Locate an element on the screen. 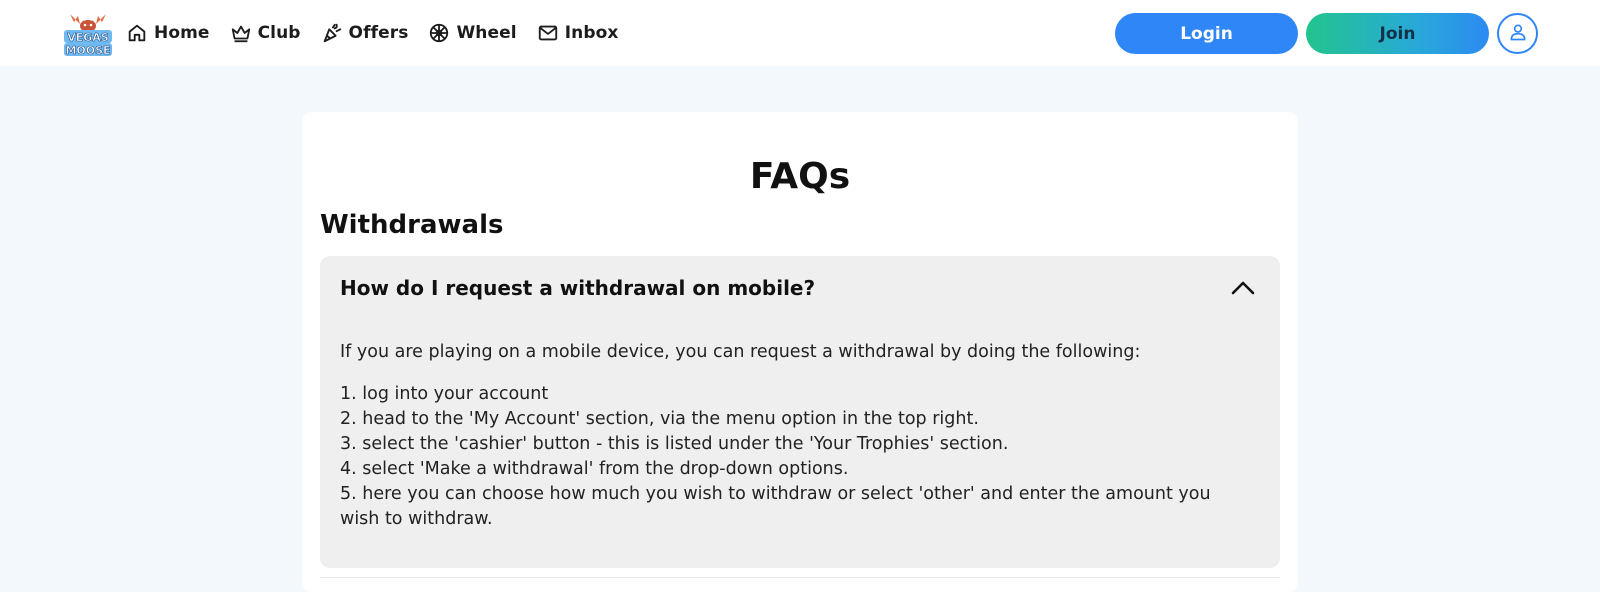 This screenshot has height=592, width=1600. wheel-icon is located at coordinates (439, 33).